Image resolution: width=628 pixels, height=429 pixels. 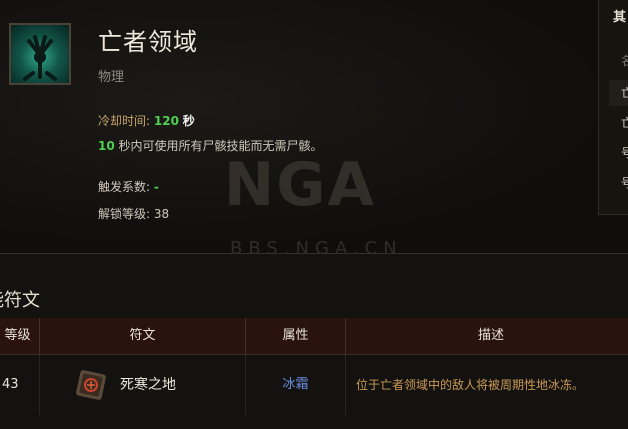 I want to click on unlock-value: 38, so click(x=161, y=214).